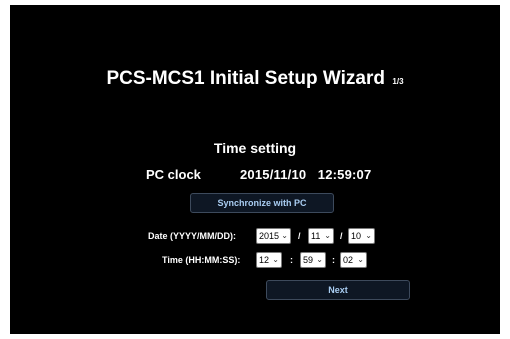 This screenshot has height=339, width=510. I want to click on synchronize-with-pc-button: Synchronize with PC, so click(262, 203).